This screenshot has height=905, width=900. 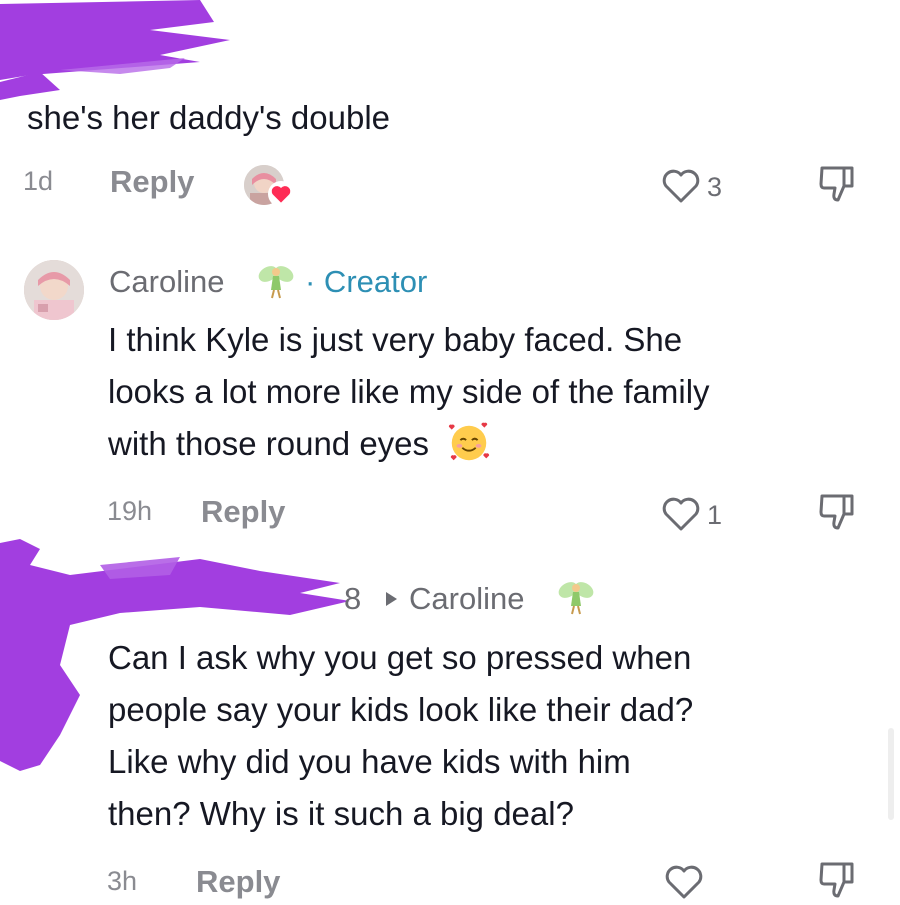 What do you see at coordinates (166, 282) in the screenshot?
I see `commenter-name: Caroline` at bounding box center [166, 282].